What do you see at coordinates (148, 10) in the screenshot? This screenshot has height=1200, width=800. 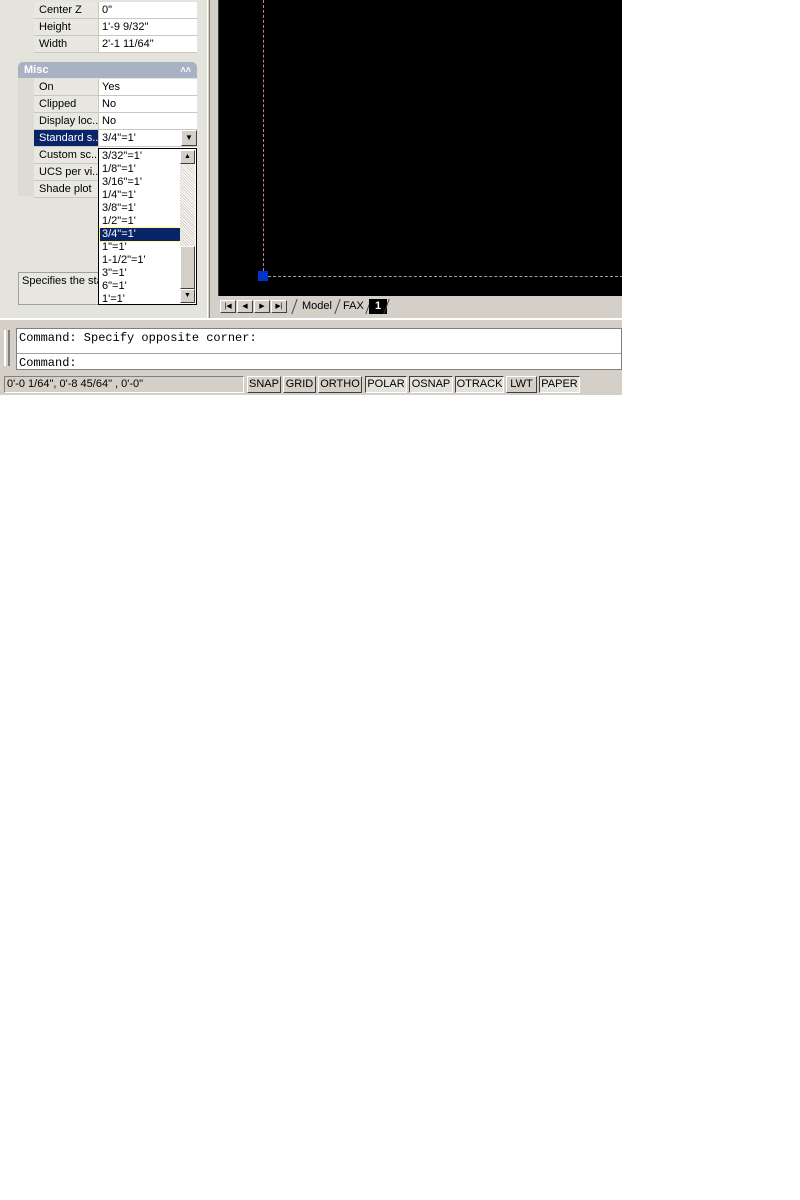 I see `property-value: 0"` at bounding box center [148, 10].